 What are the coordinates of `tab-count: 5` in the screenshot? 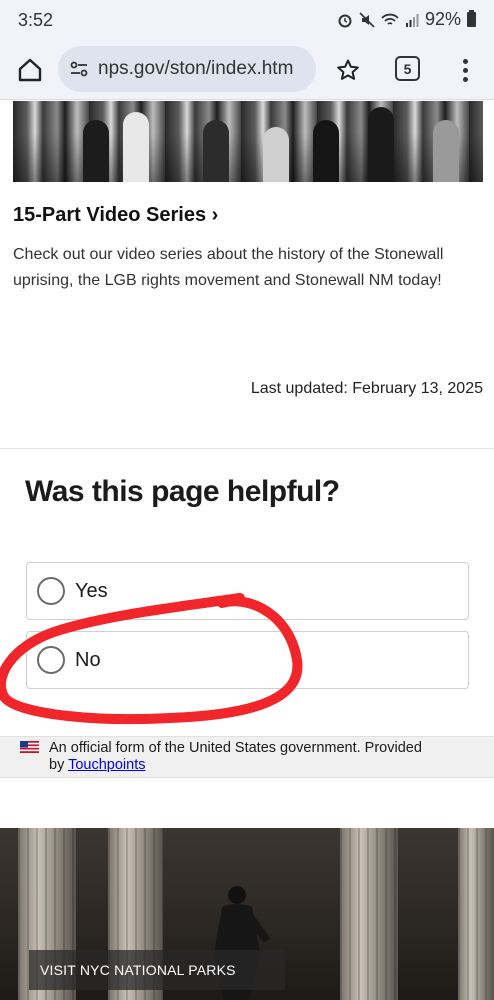 It's located at (407, 68).